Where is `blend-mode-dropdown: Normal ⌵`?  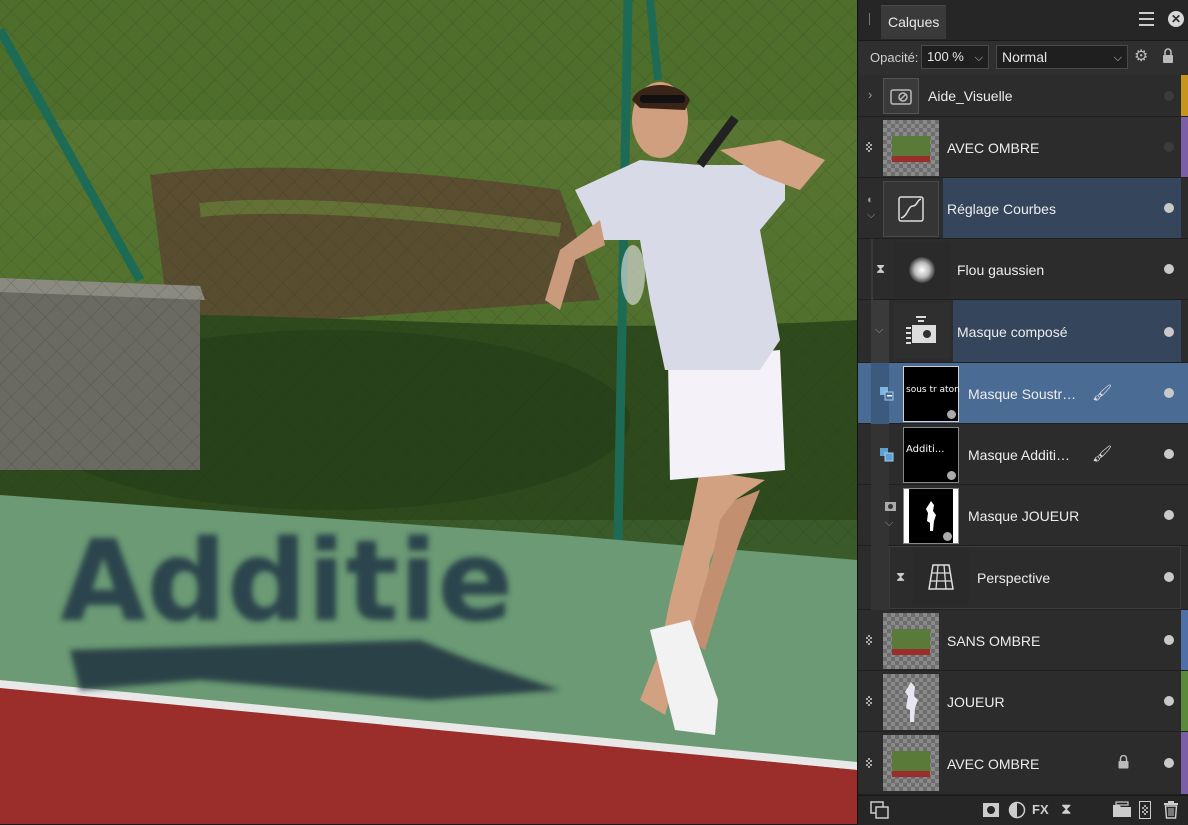
blend-mode-dropdown: Normal ⌵ is located at coordinates (1062, 57).